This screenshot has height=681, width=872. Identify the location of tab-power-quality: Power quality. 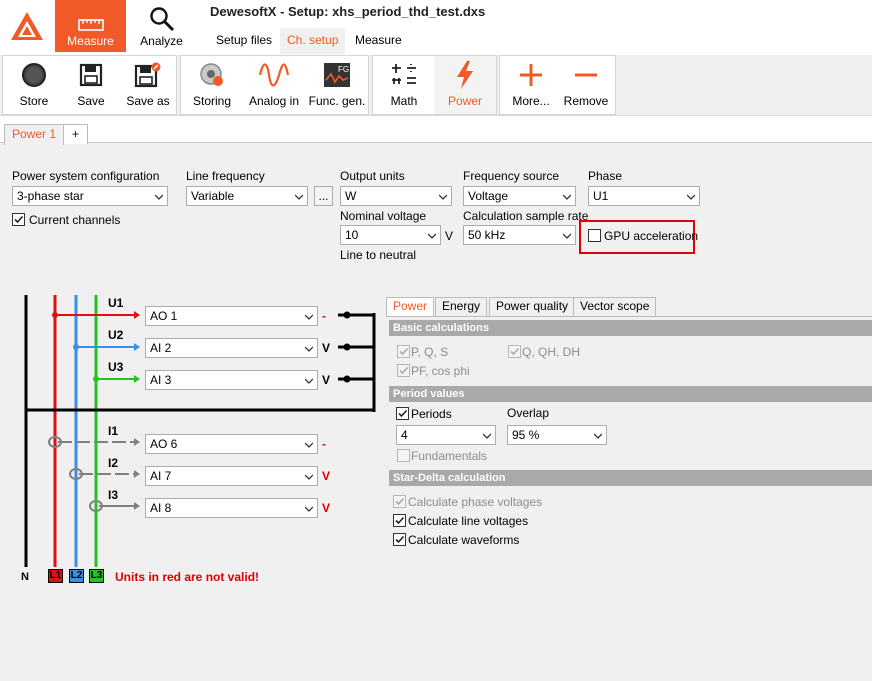
(532, 306).